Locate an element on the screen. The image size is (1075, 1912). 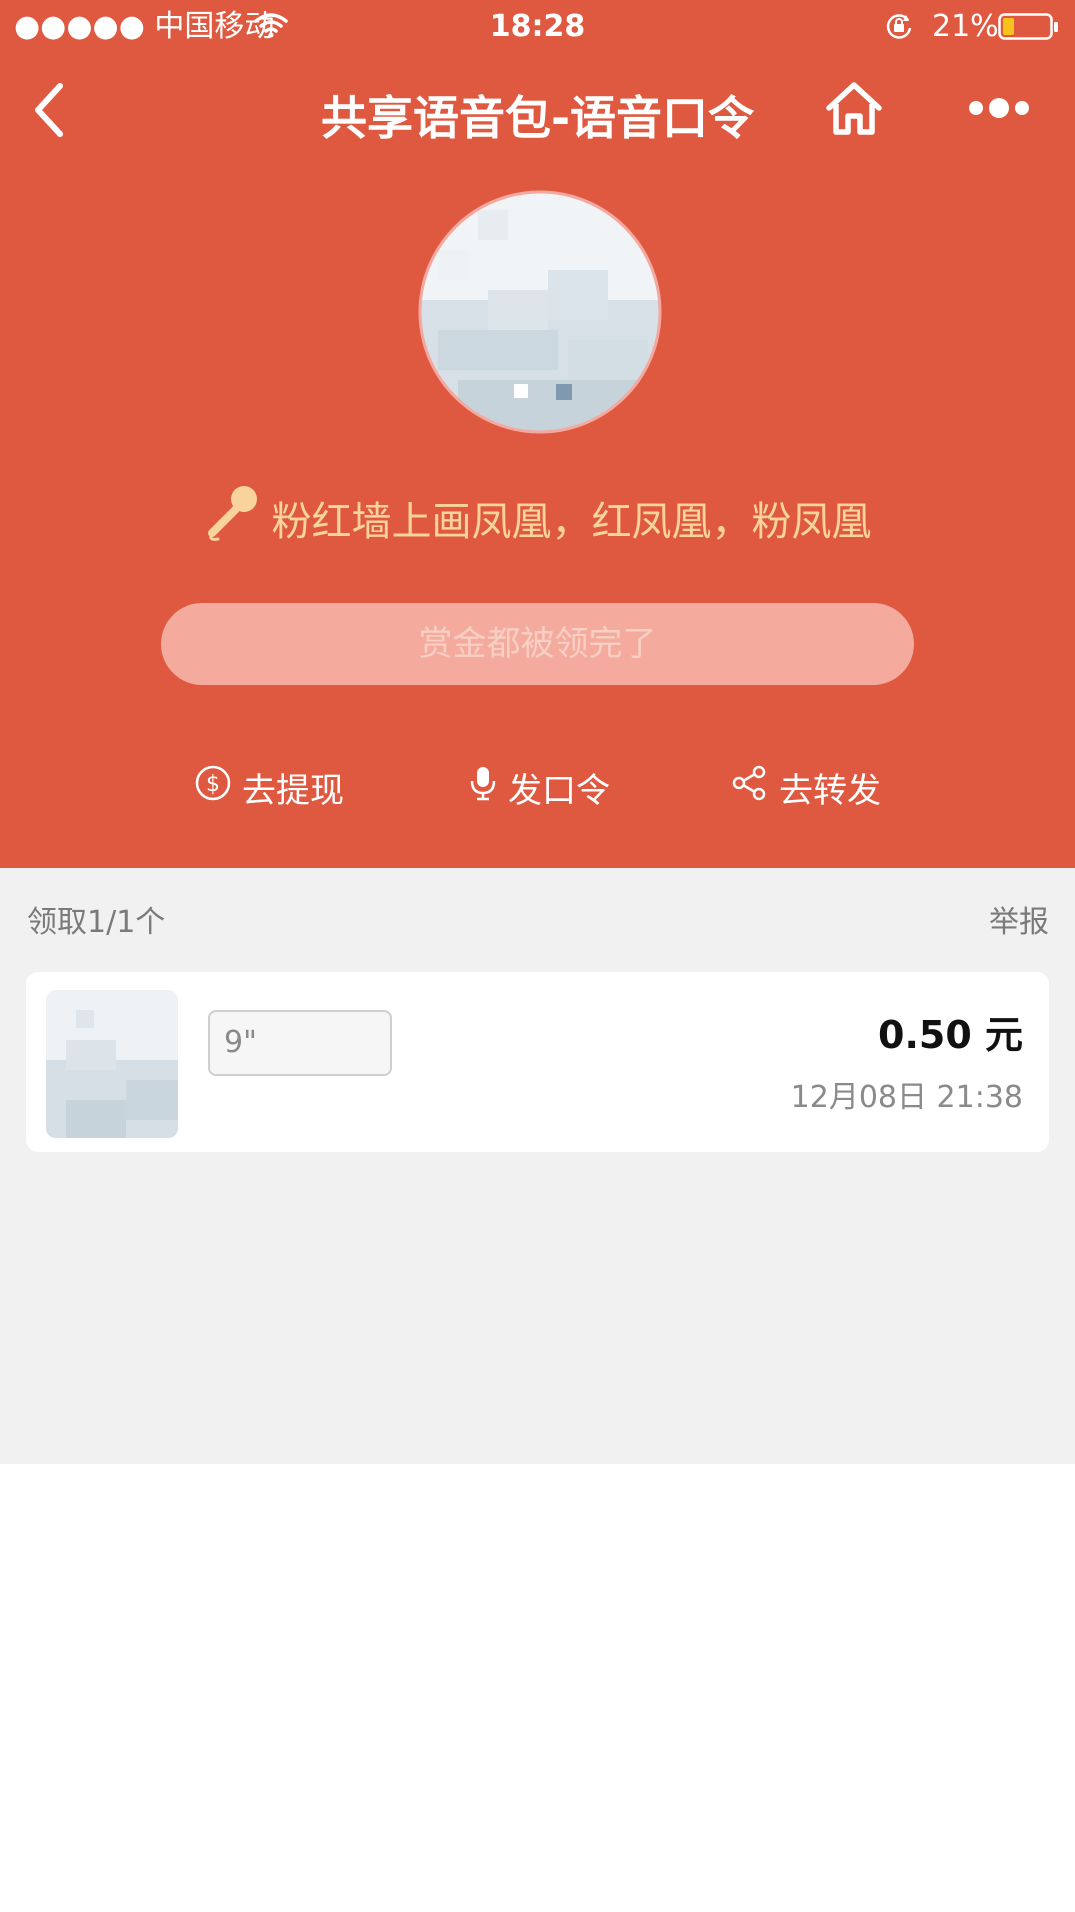
more-dots-icon is located at coordinates (999, 110).